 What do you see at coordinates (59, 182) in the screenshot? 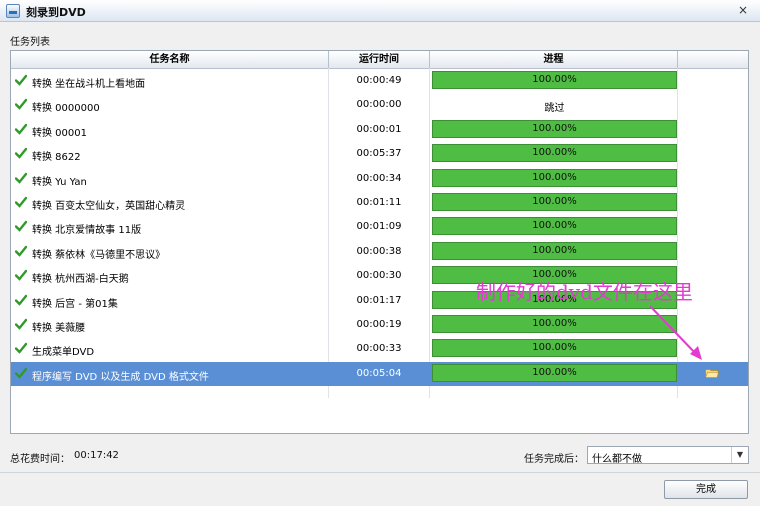
I see `task-name: 转换 Yu Yan` at bounding box center [59, 182].